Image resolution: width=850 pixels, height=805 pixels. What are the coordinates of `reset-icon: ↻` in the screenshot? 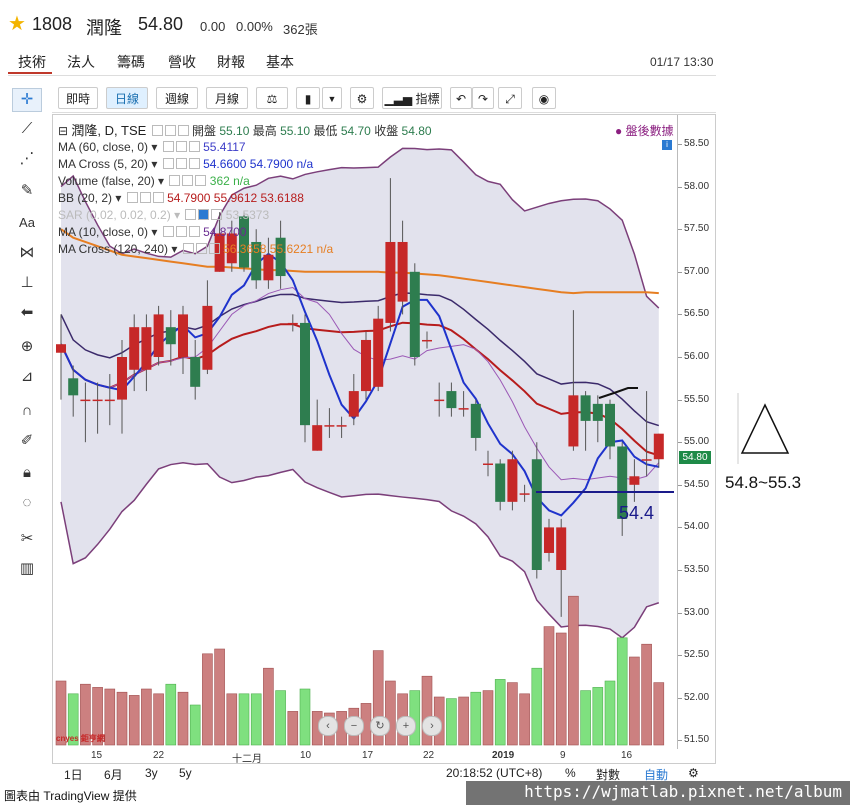 It's located at (380, 726).